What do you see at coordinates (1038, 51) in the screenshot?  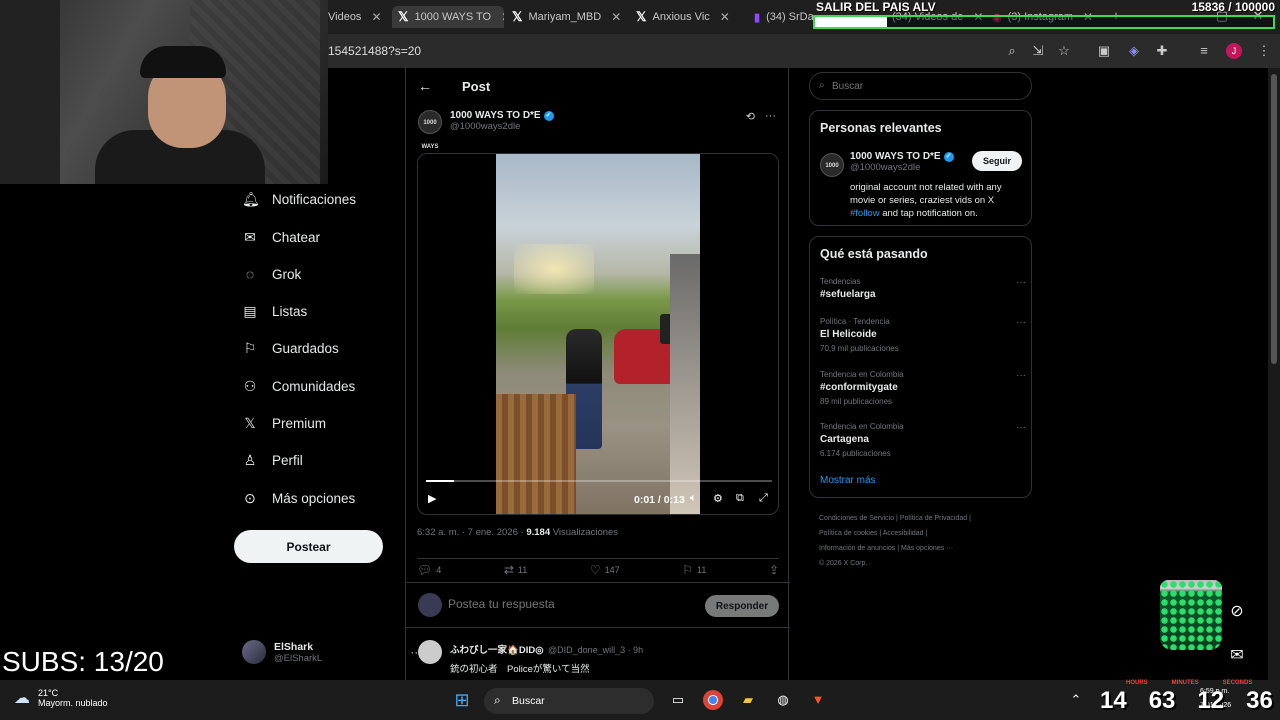 I see `install-icon: ⇲` at bounding box center [1038, 51].